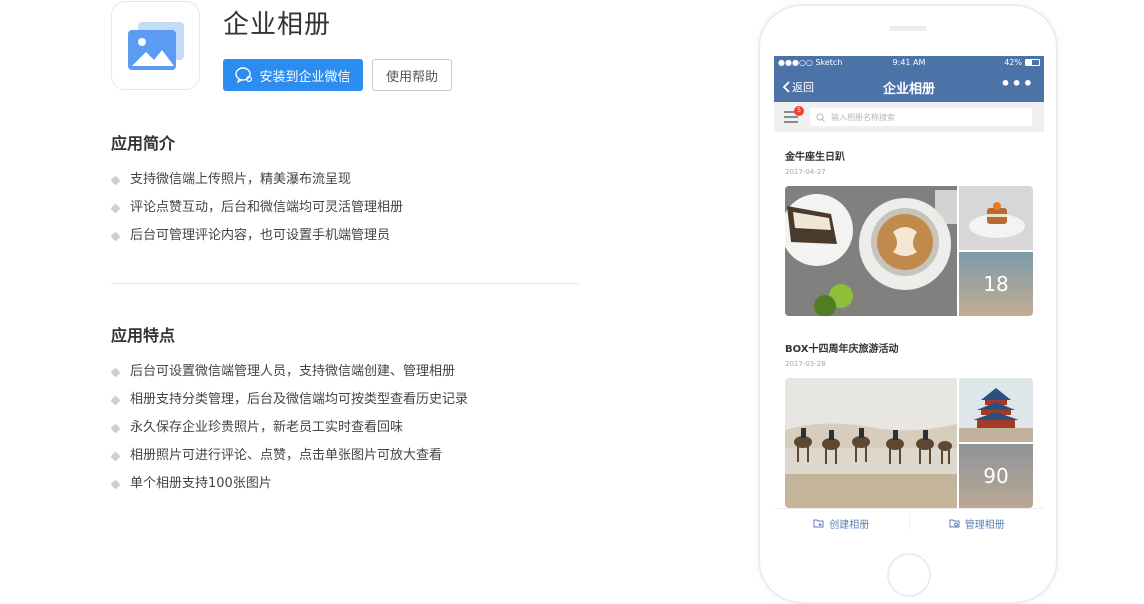  What do you see at coordinates (1017, 83) in the screenshot?
I see `more-icon: •••` at bounding box center [1017, 83].